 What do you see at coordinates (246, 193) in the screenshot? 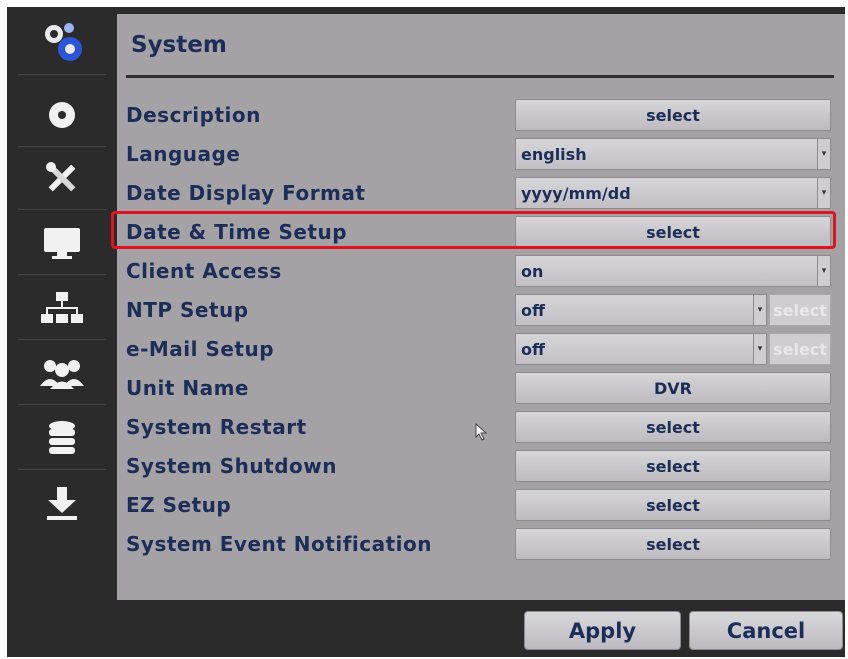
I see `label-date-display-format: Date Display Format` at bounding box center [246, 193].